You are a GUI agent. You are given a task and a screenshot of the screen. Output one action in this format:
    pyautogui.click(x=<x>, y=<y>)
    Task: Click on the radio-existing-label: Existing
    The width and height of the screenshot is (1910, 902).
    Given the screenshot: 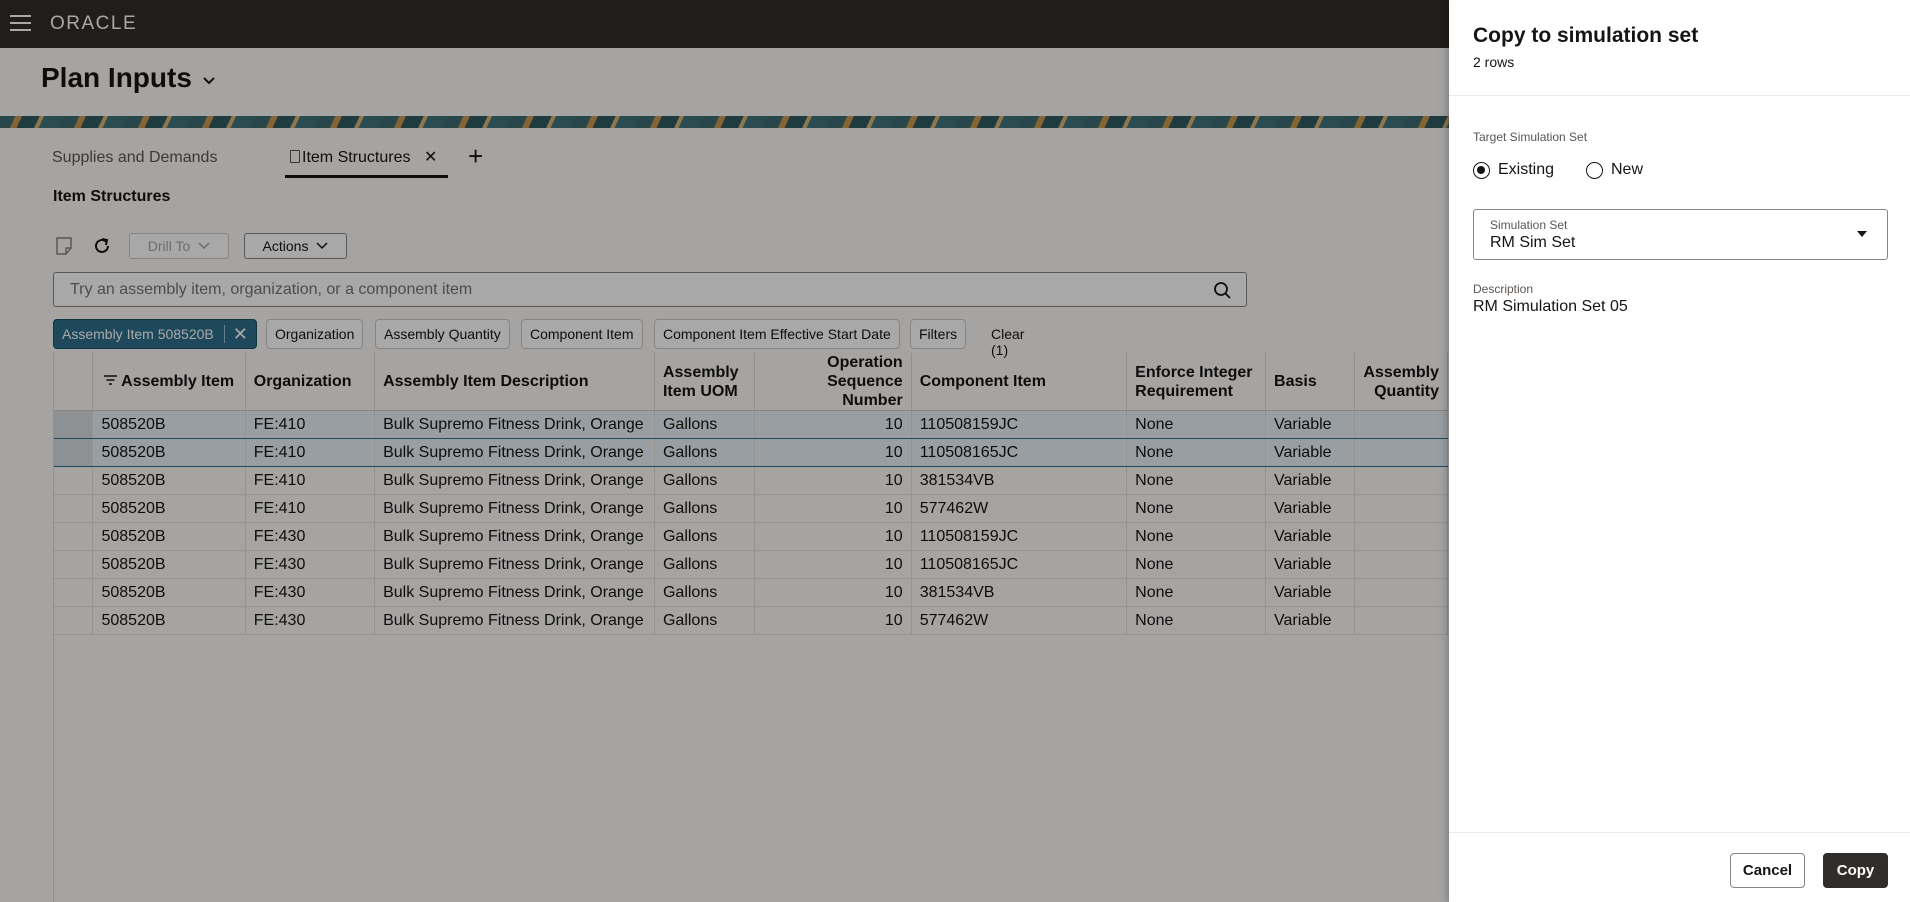 What is the action you would take?
    pyautogui.click(x=1526, y=169)
    